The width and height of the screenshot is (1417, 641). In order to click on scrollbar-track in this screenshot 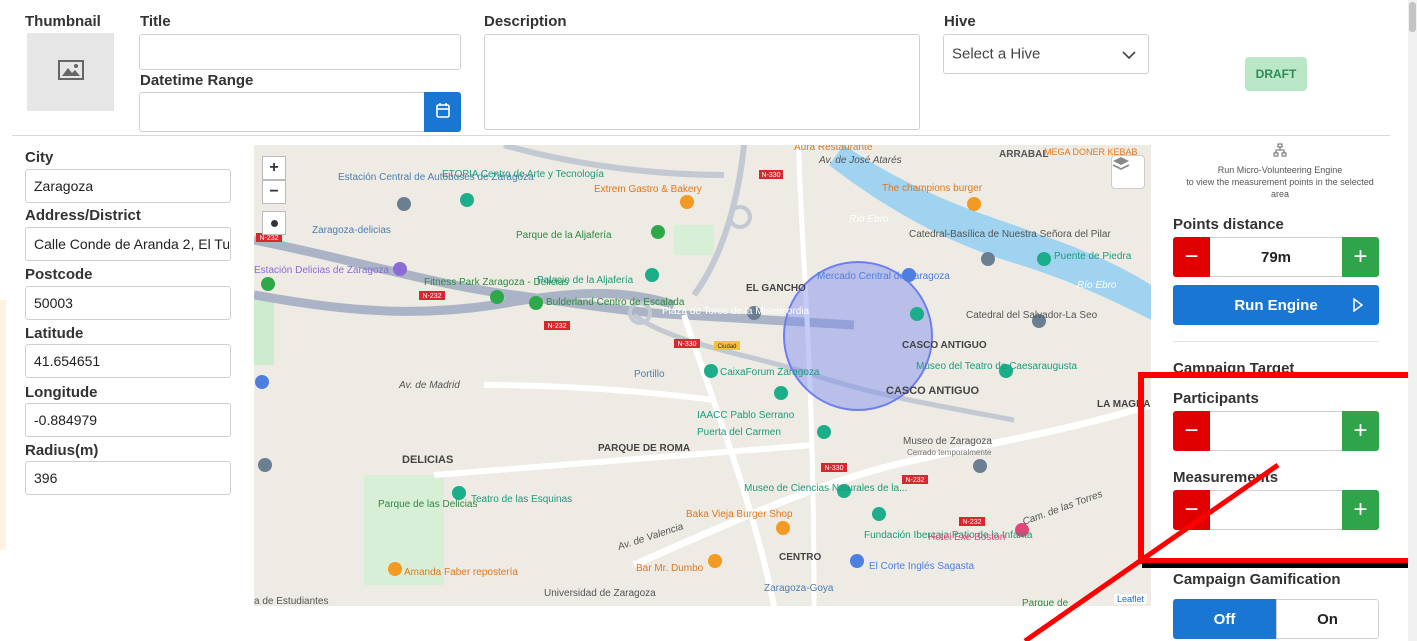, I will do `click(1412, 320)`.